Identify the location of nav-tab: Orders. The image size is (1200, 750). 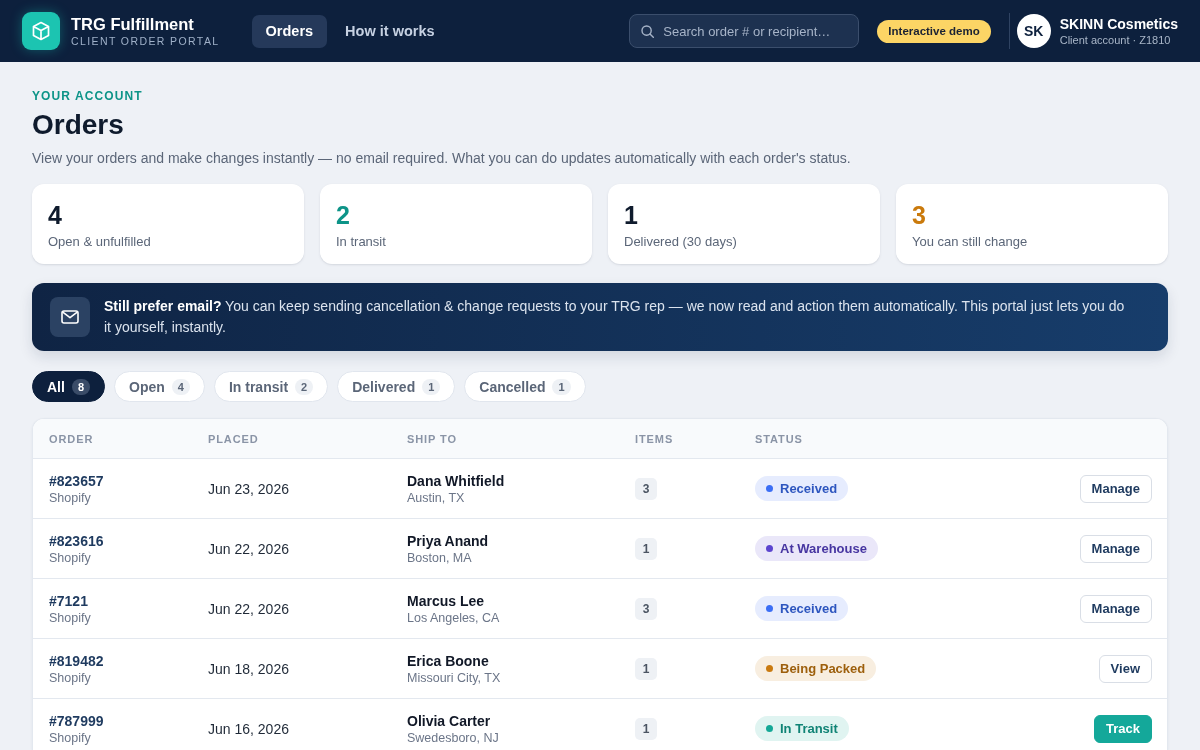
(289, 31).